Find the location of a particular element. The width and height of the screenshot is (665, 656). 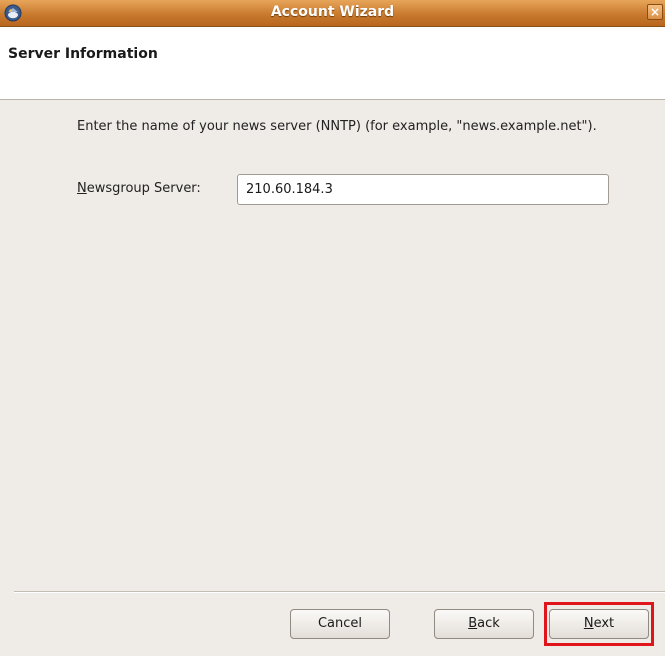

close-button: × is located at coordinates (655, 12).